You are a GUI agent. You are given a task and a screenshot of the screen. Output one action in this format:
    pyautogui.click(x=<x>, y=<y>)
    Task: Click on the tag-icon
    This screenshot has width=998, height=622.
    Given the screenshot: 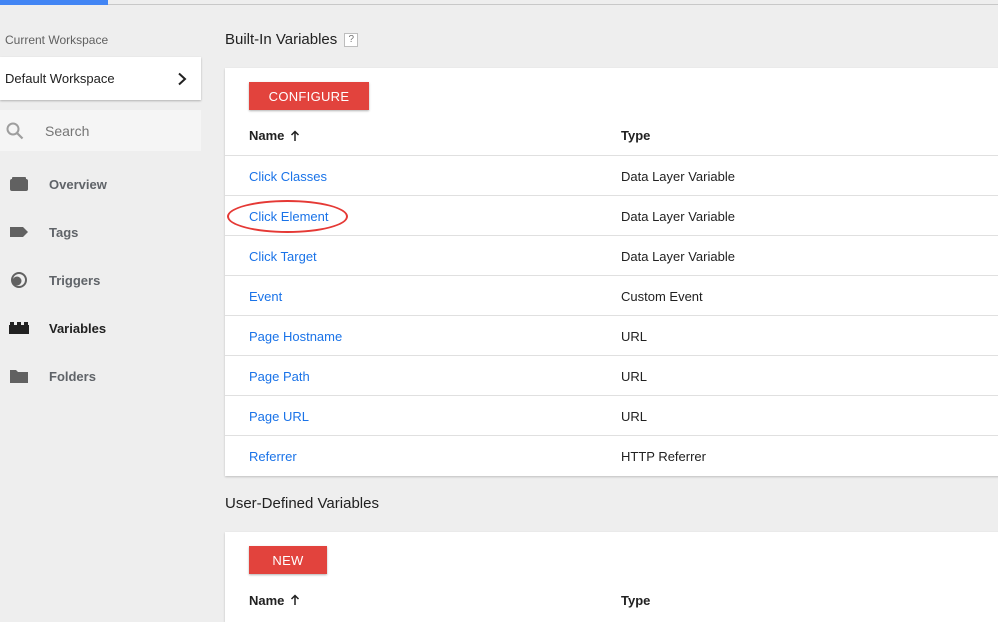 What is the action you would take?
    pyautogui.click(x=14, y=232)
    